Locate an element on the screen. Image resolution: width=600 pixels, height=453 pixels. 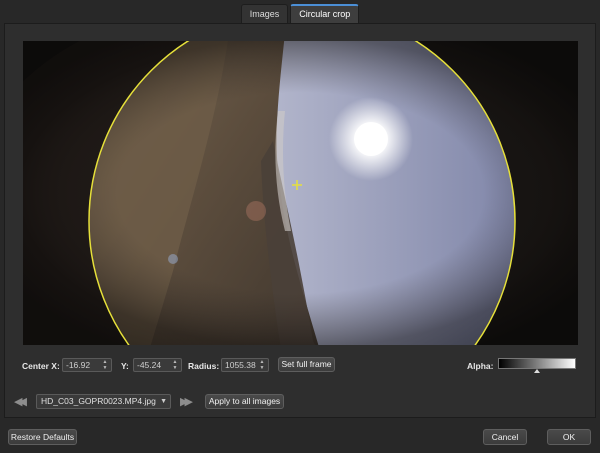
center-x-label: Center X: is located at coordinates (41, 366).